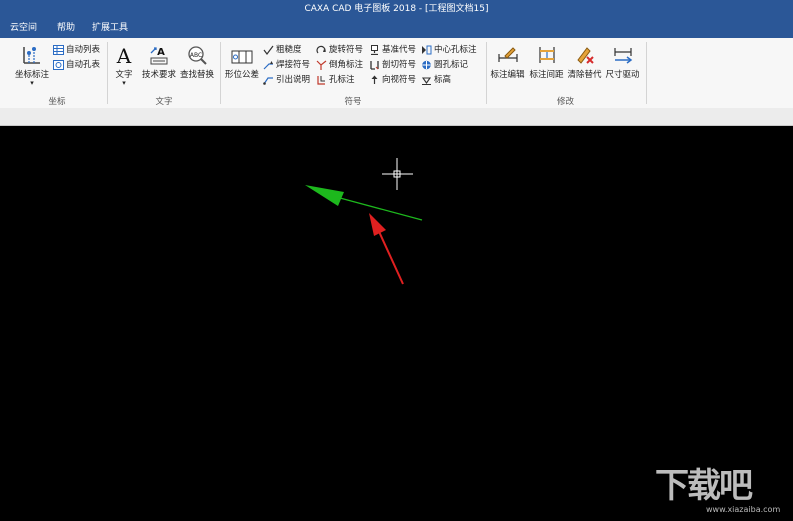 This screenshot has width=793, height=521. I want to click on weld-button: 焊接符号, so click(286, 65).